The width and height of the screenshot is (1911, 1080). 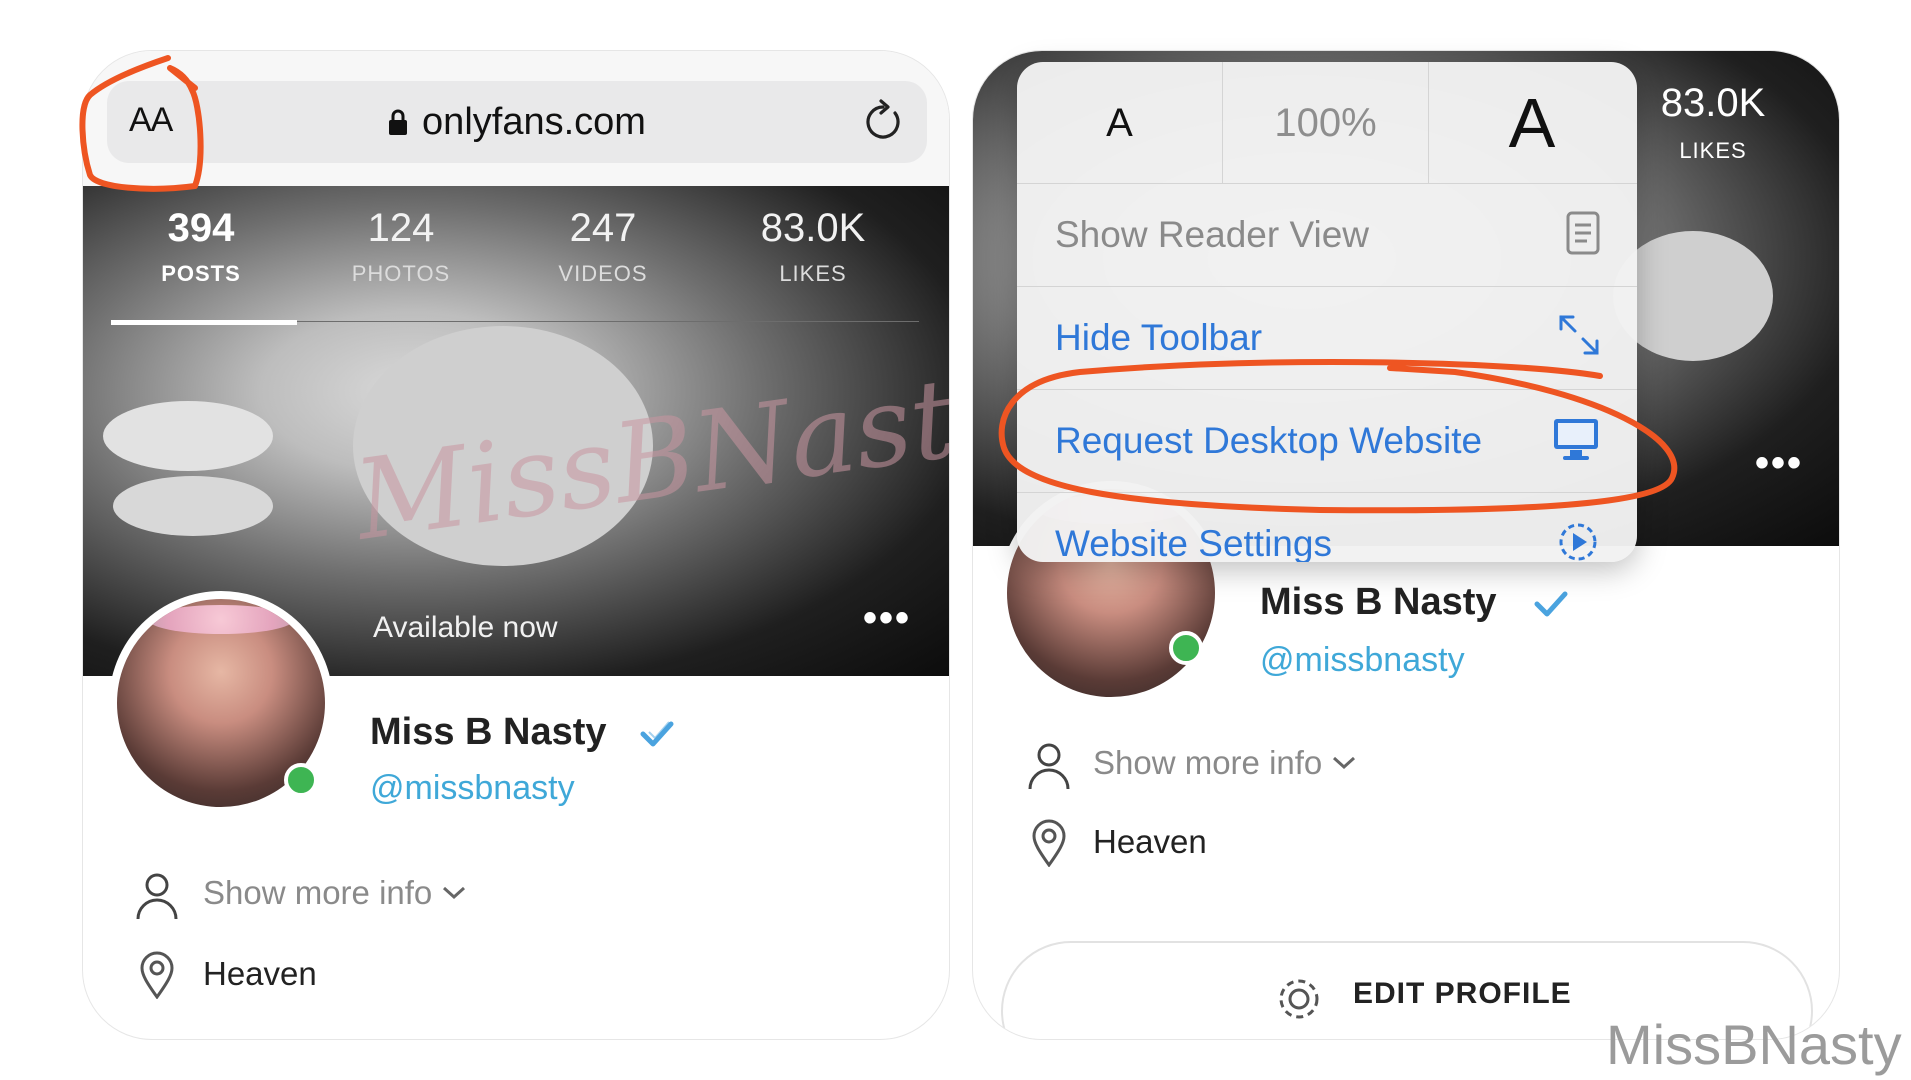 What do you see at coordinates (603, 228) in the screenshot?
I see `stat-number: 247` at bounding box center [603, 228].